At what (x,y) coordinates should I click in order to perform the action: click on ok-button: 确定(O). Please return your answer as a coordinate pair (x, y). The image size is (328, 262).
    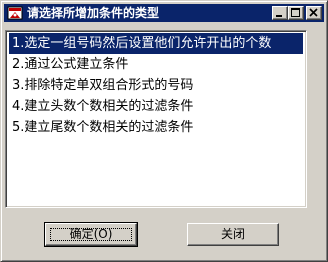
    Looking at the image, I should click on (91, 234).